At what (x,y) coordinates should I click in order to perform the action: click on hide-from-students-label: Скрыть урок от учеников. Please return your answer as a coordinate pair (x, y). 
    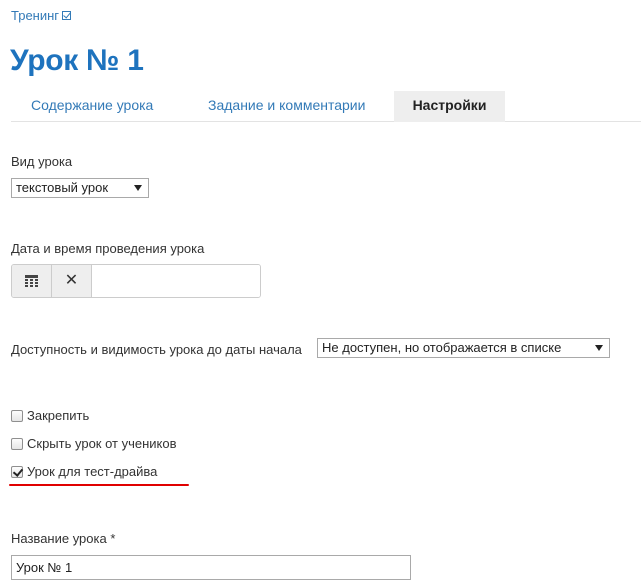
    Looking at the image, I should click on (102, 443).